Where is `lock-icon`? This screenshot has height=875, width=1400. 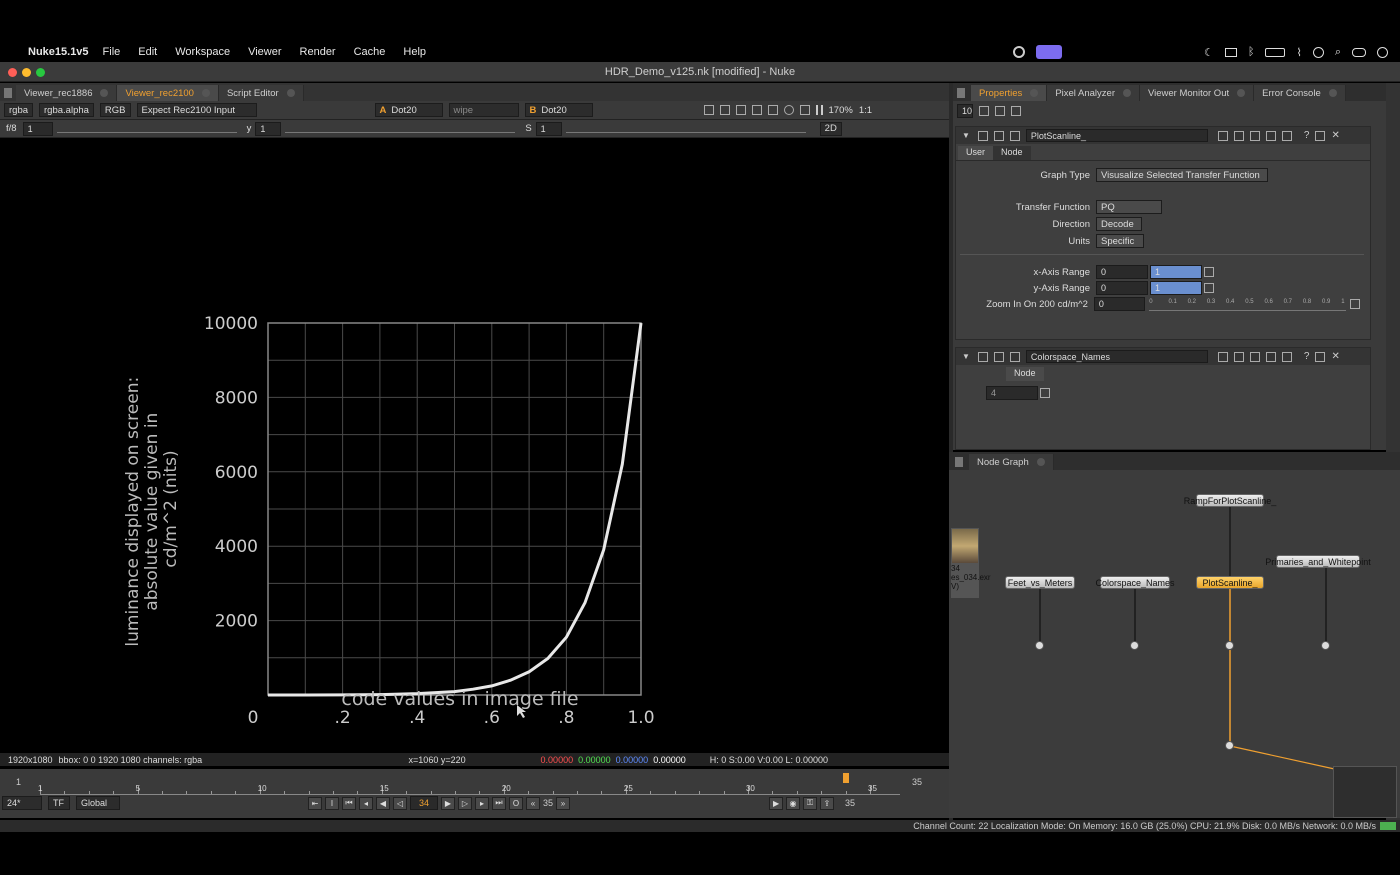
lock-icon is located at coordinates (984, 111).